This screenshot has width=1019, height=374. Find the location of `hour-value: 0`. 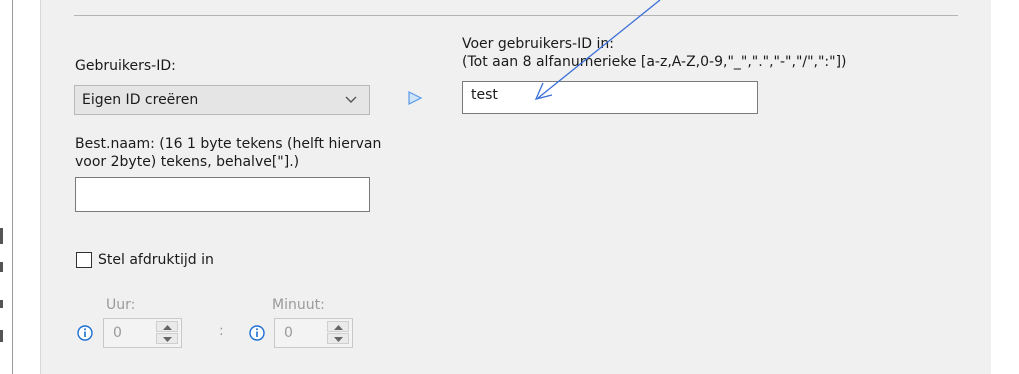

hour-value: 0 is located at coordinates (117, 333).